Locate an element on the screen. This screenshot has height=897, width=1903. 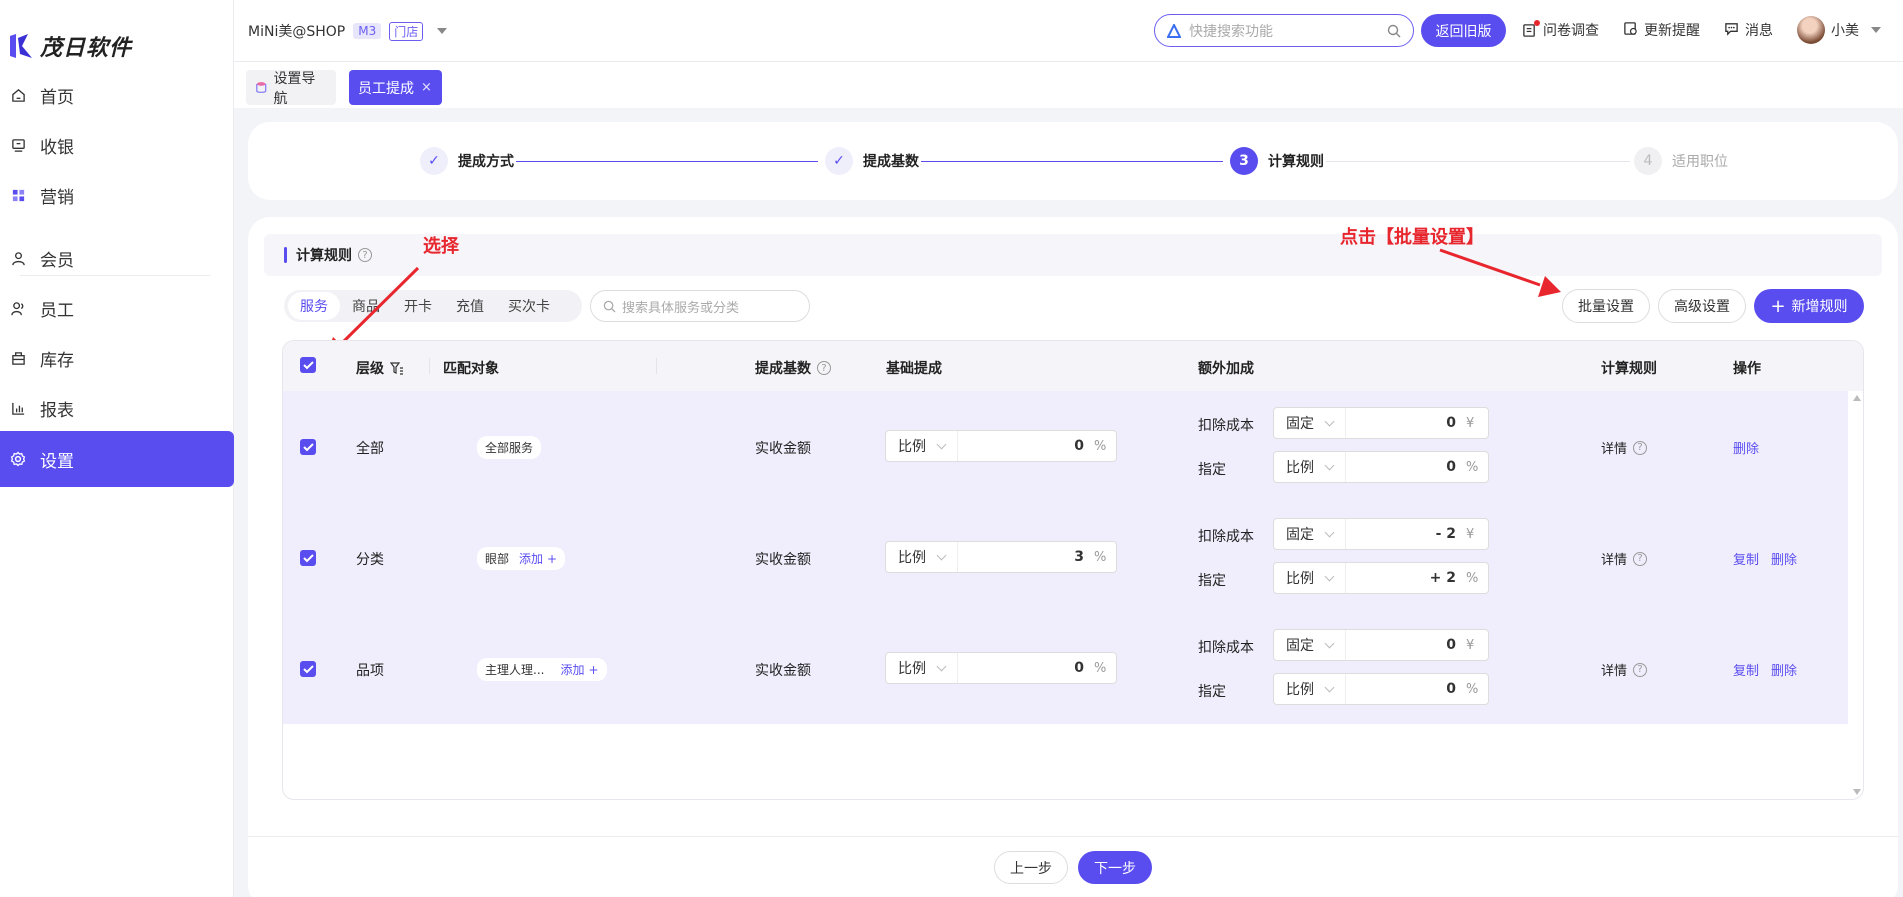
sidebar-item-home: 首页 is located at coordinates (117, 95).